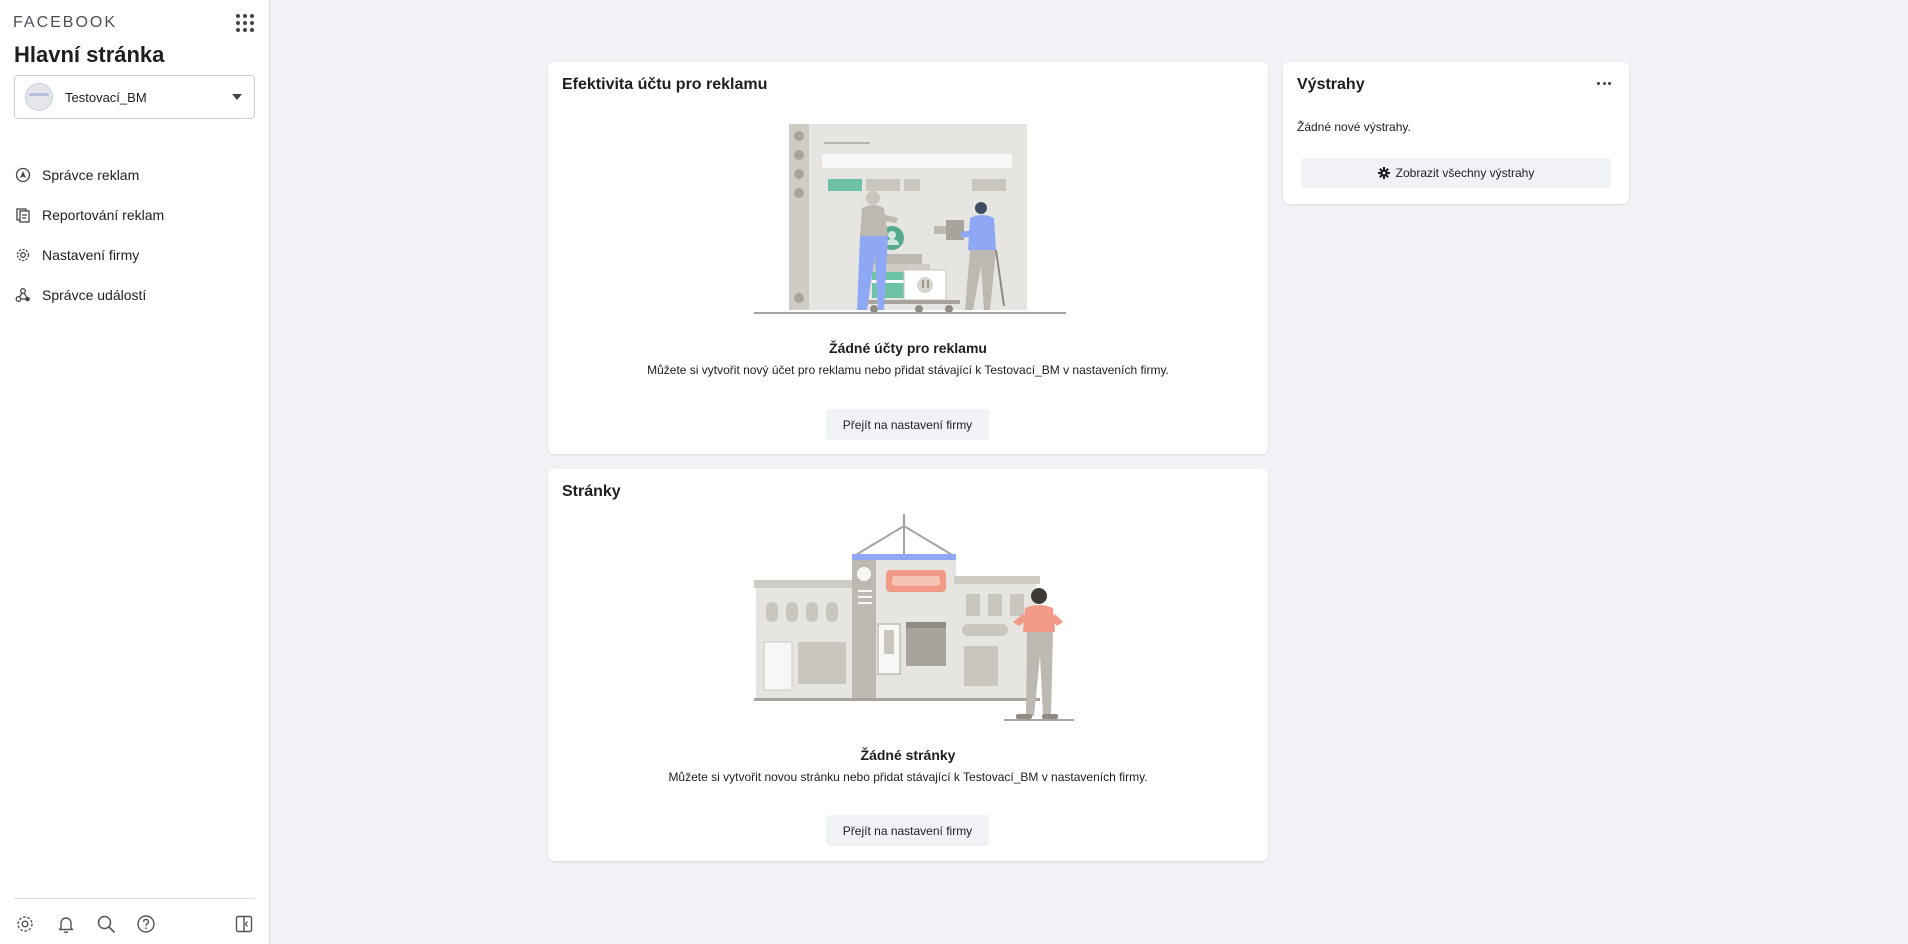  I want to click on empty-state-heading: Žádné účty pro reklamu, so click(908, 348).